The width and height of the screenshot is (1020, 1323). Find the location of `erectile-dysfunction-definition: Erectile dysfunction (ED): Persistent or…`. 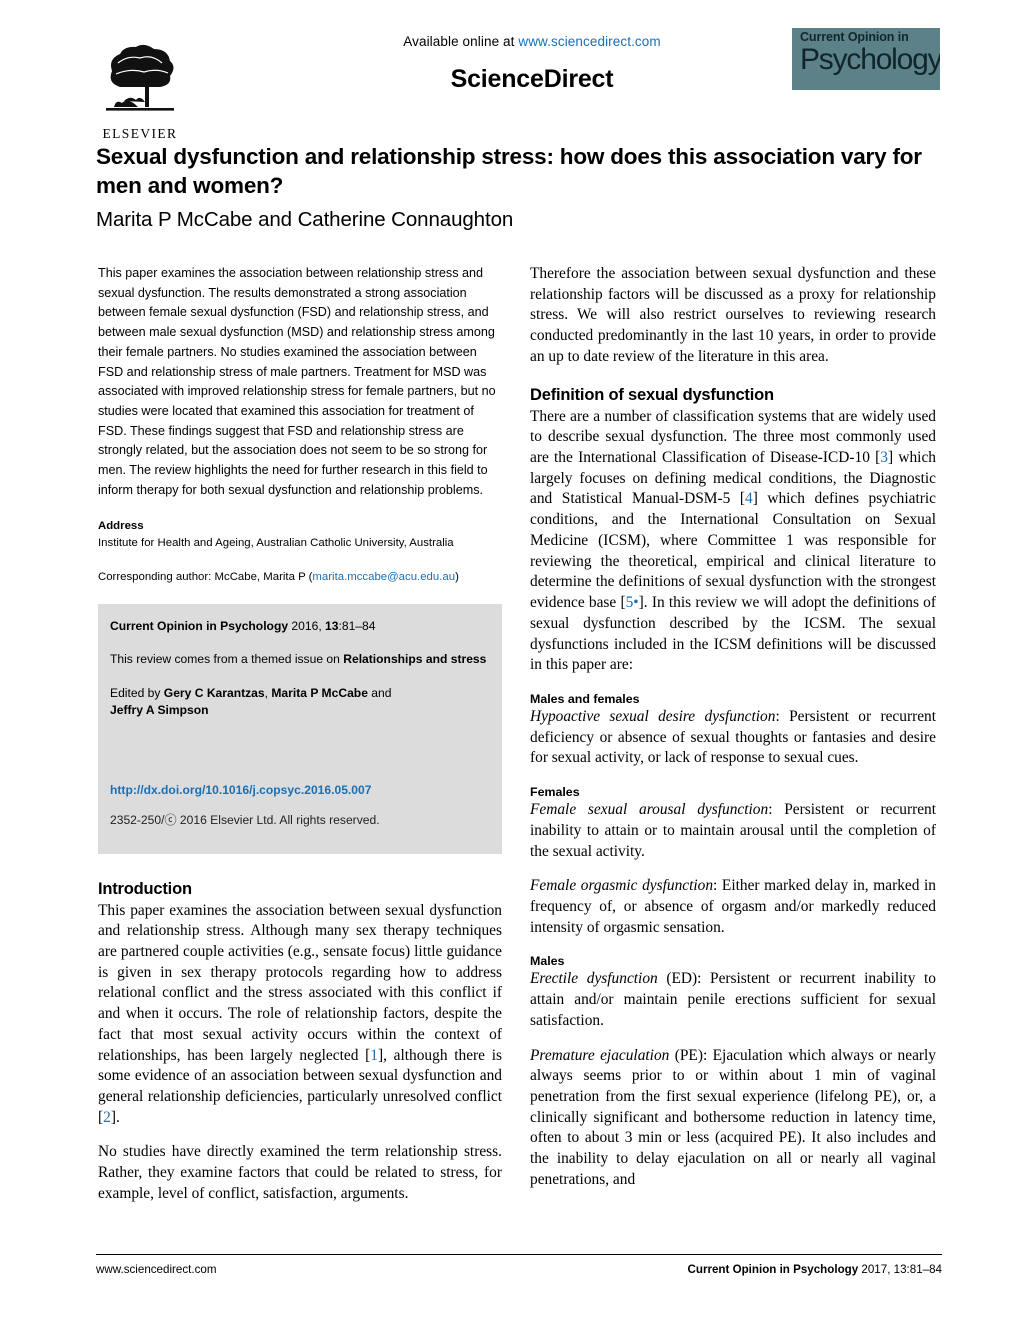

erectile-dysfunction-definition: Erectile dysfunction (ED): Persistent or… is located at coordinates (733, 1000).